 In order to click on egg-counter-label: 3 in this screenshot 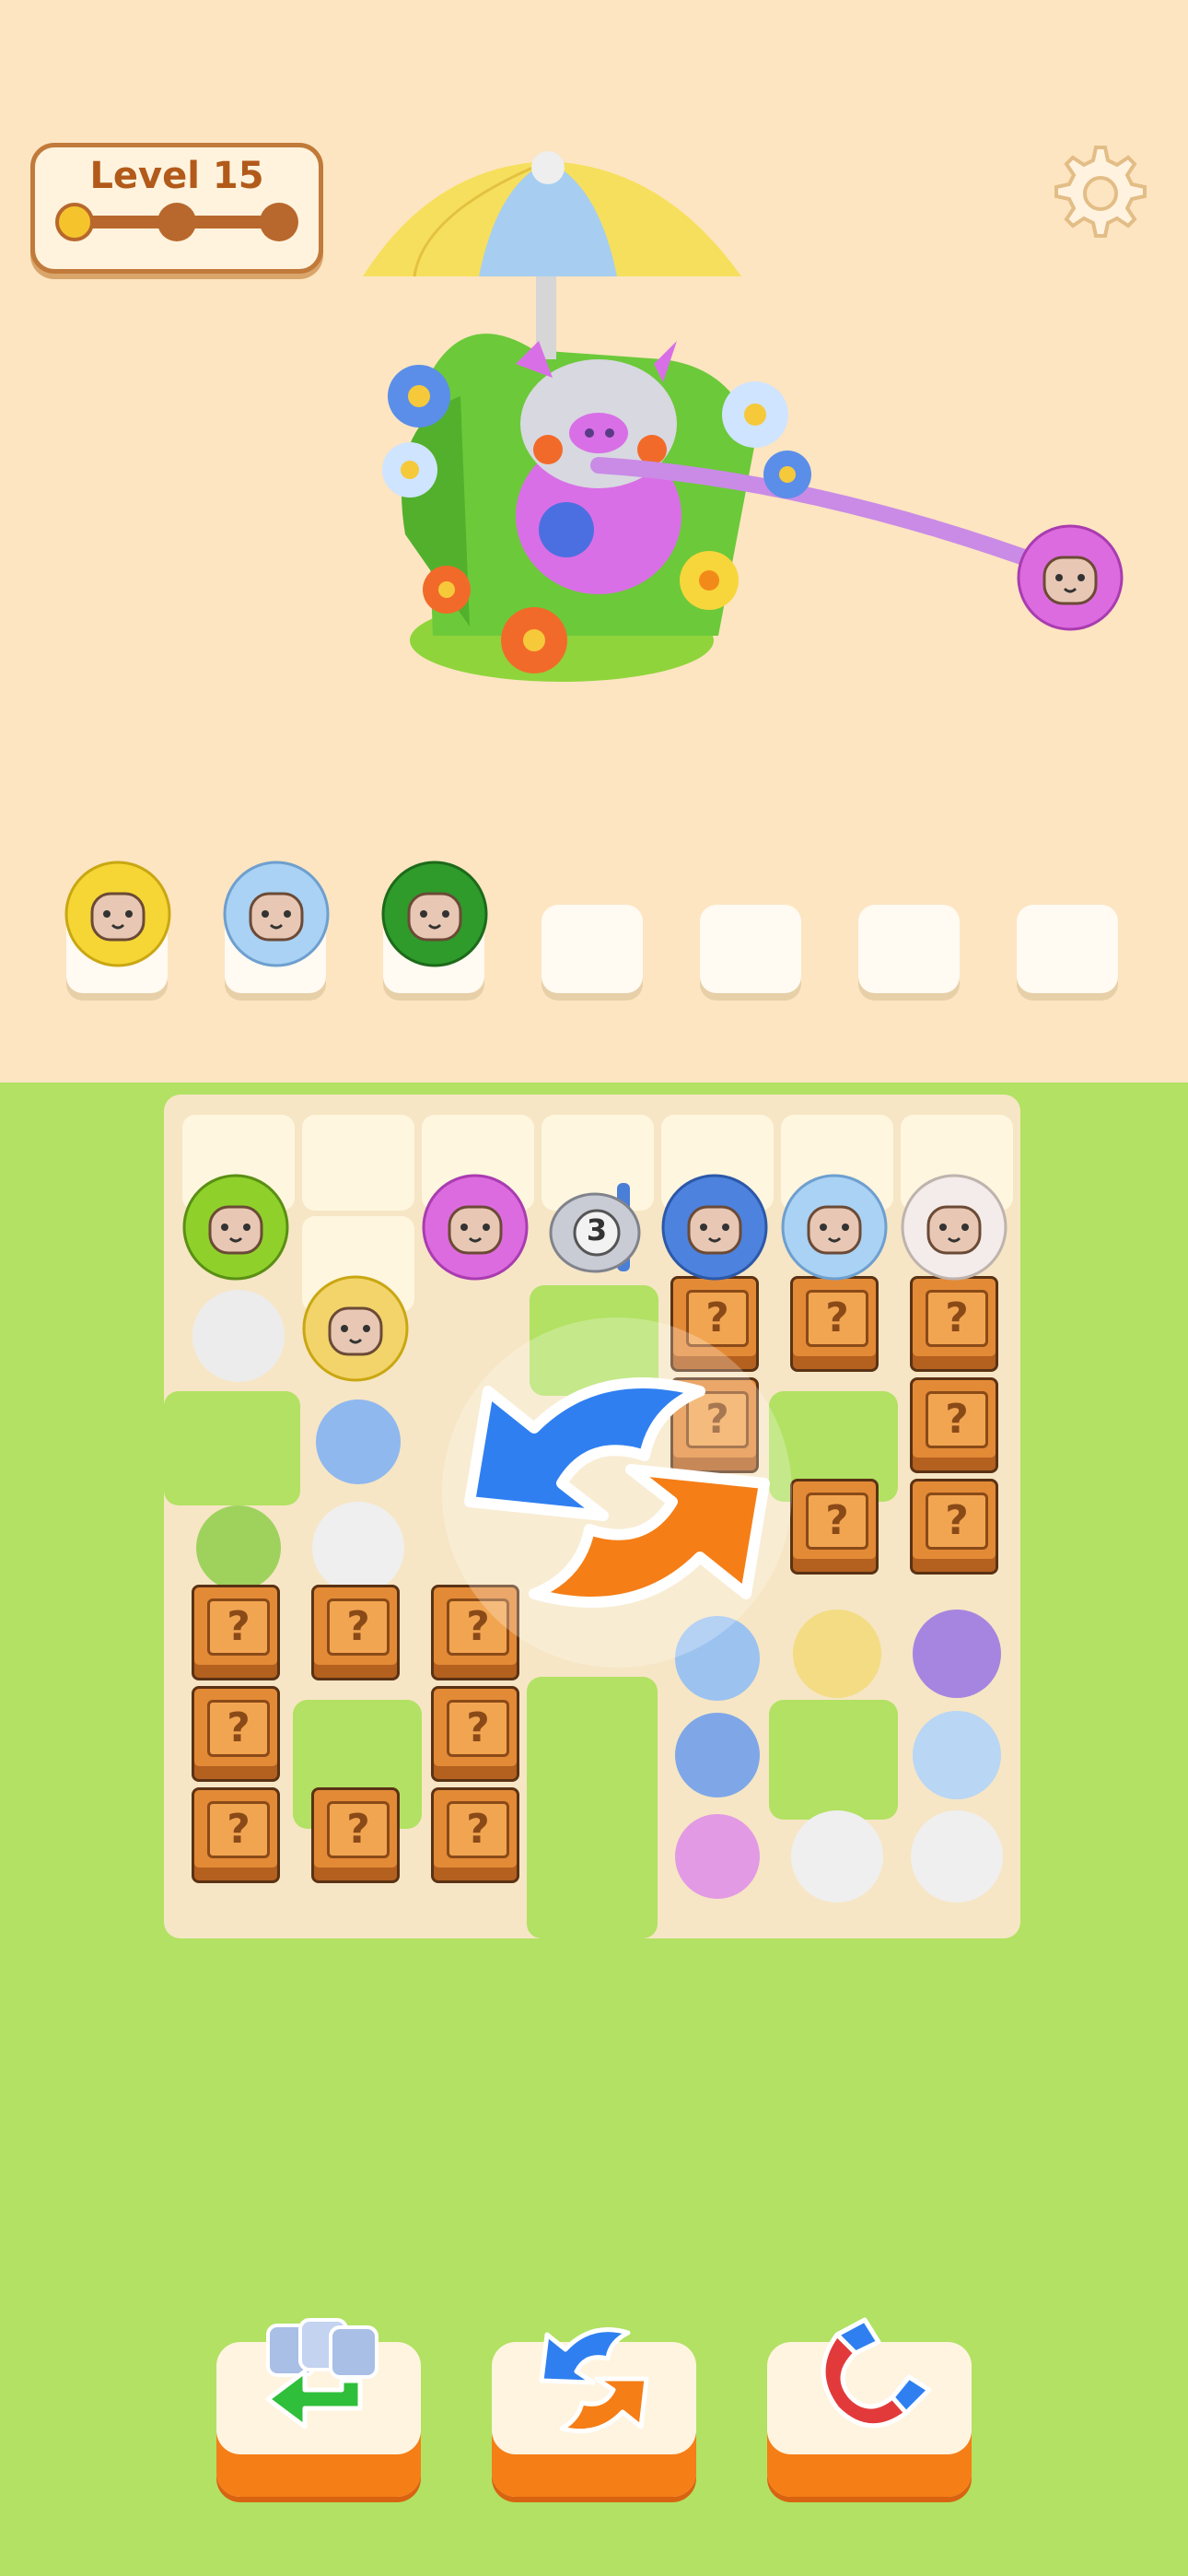, I will do `click(597, 1229)`.